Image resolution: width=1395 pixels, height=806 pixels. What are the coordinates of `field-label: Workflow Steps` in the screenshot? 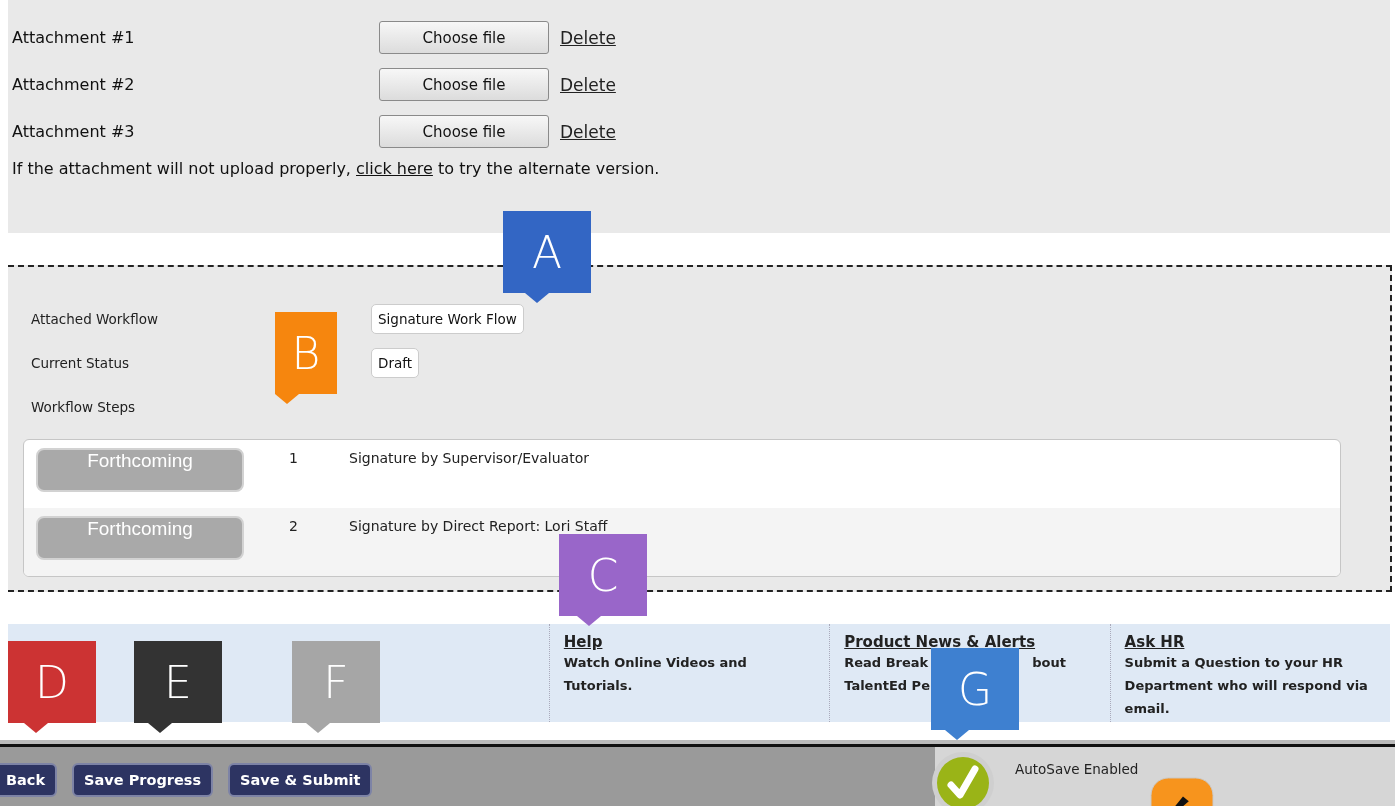 It's located at (84, 407).